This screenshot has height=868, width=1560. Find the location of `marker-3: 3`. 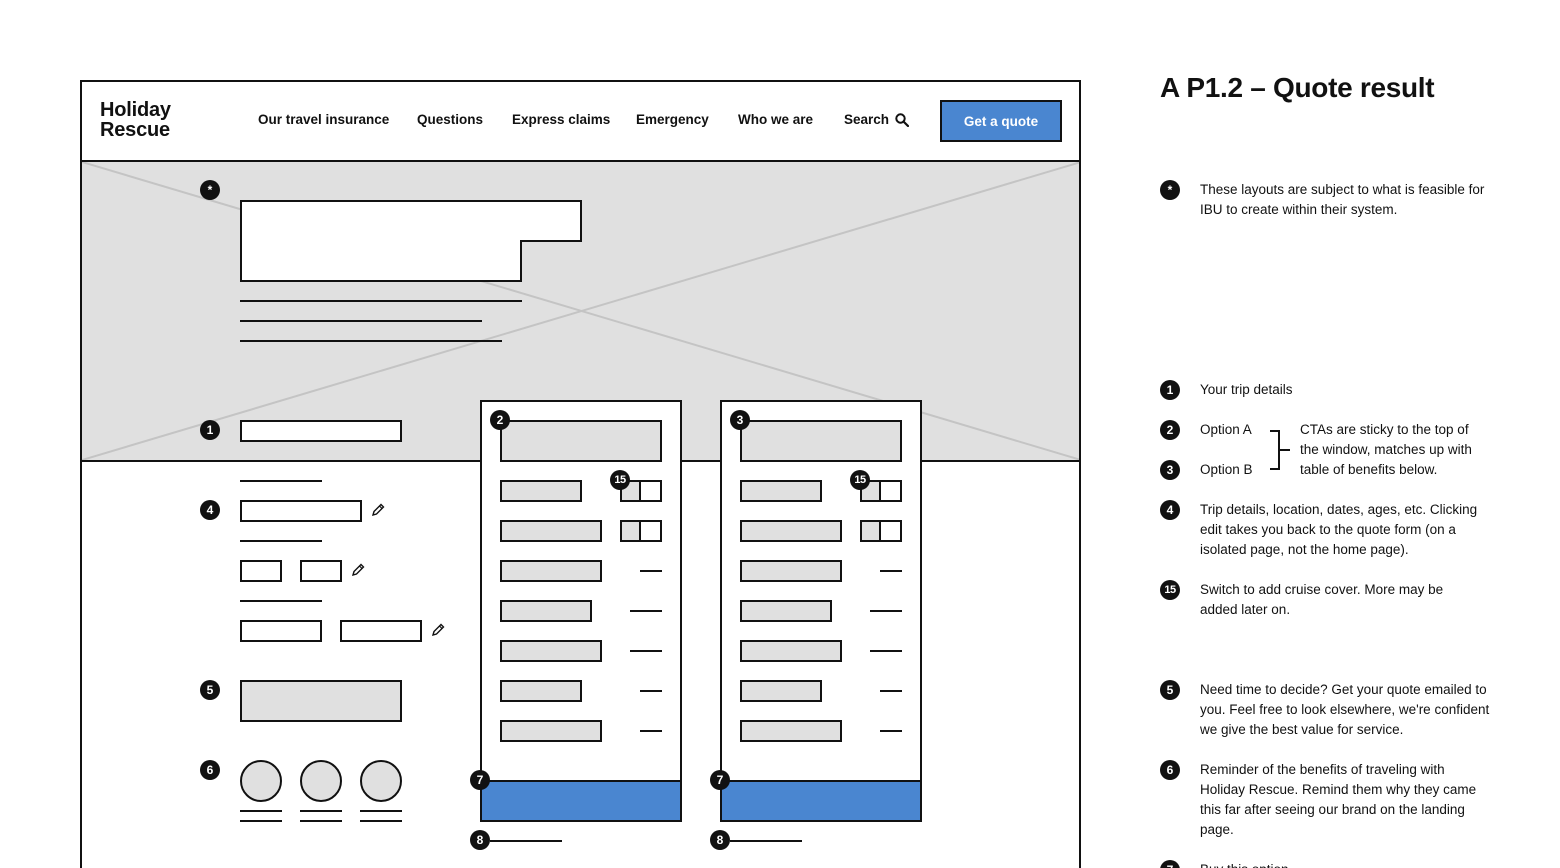

marker-3: 3 is located at coordinates (740, 420).